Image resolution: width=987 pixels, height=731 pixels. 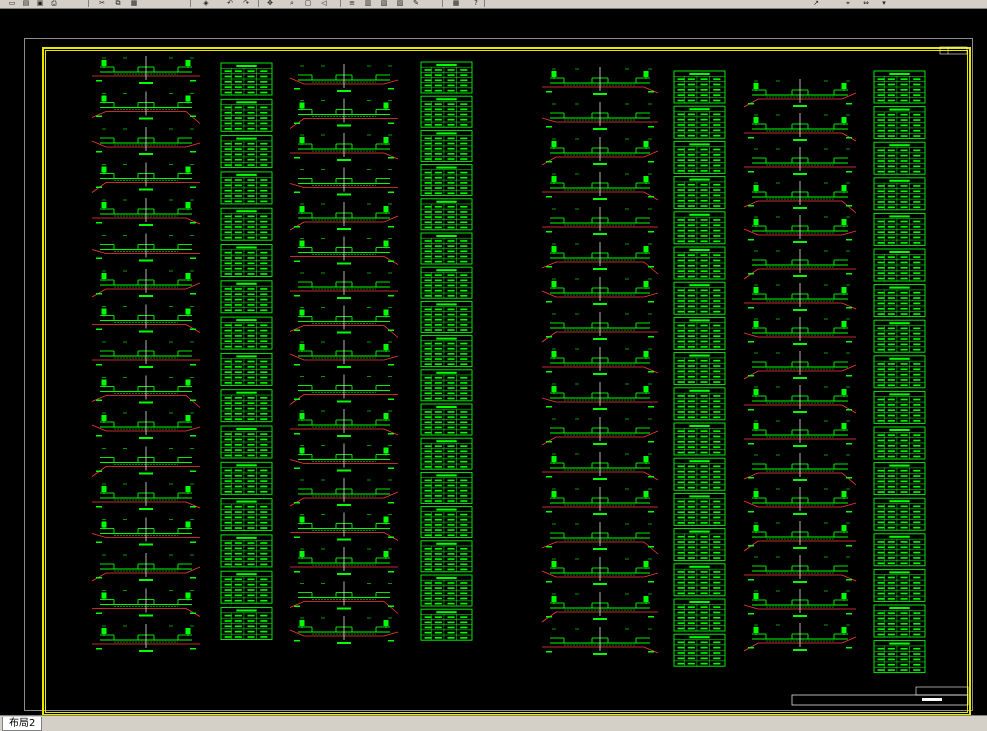 What do you see at coordinates (102, 3) in the screenshot?
I see `cut-icon: ✂` at bounding box center [102, 3].